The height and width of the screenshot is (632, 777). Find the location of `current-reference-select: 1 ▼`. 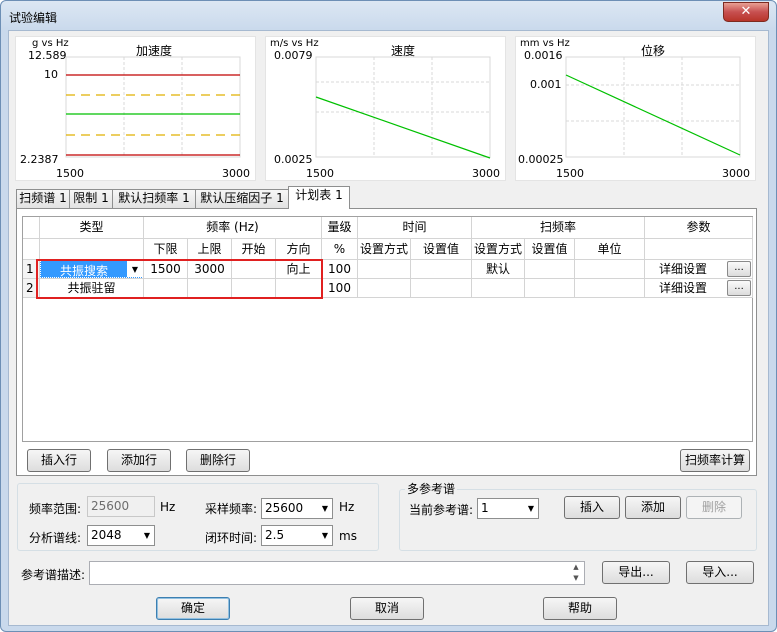

current-reference-select: 1 ▼ is located at coordinates (508, 508).